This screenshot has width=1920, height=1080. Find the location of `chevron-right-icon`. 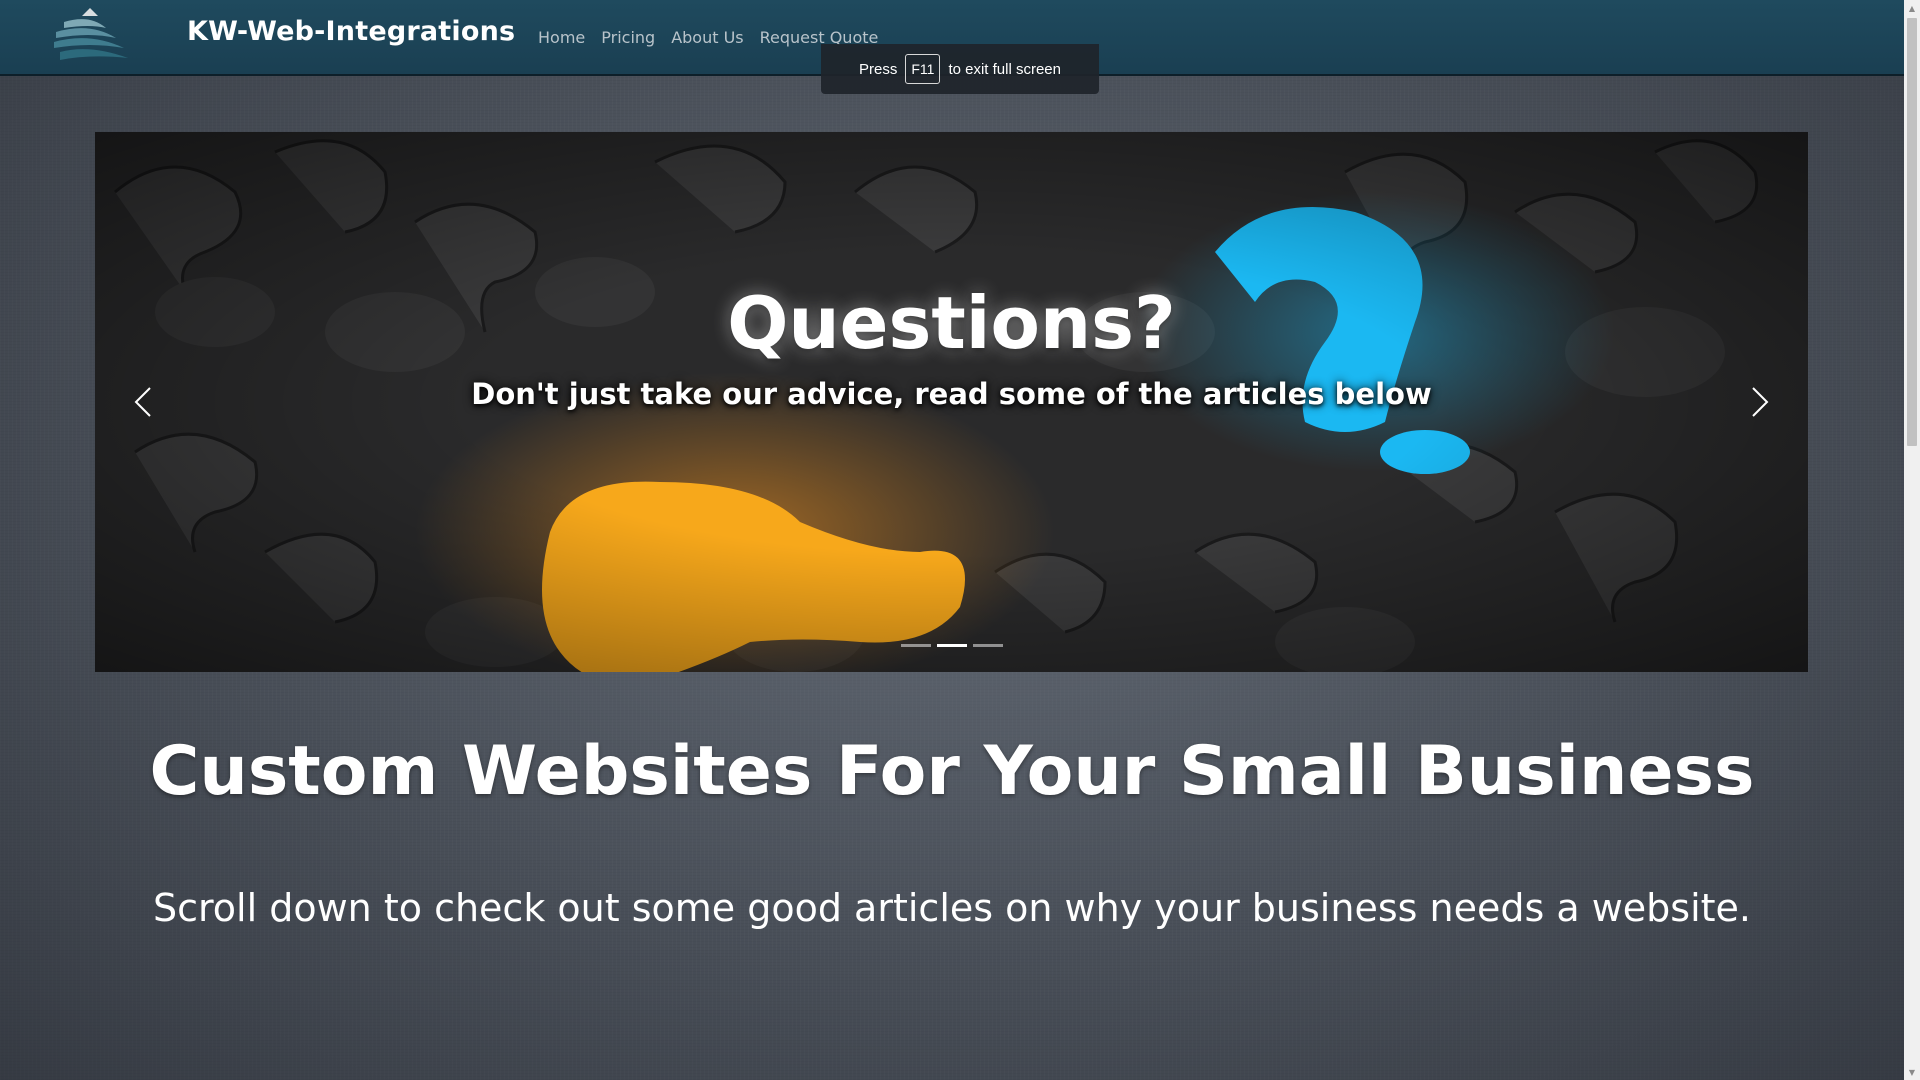

chevron-right-icon is located at coordinates (1760, 402).